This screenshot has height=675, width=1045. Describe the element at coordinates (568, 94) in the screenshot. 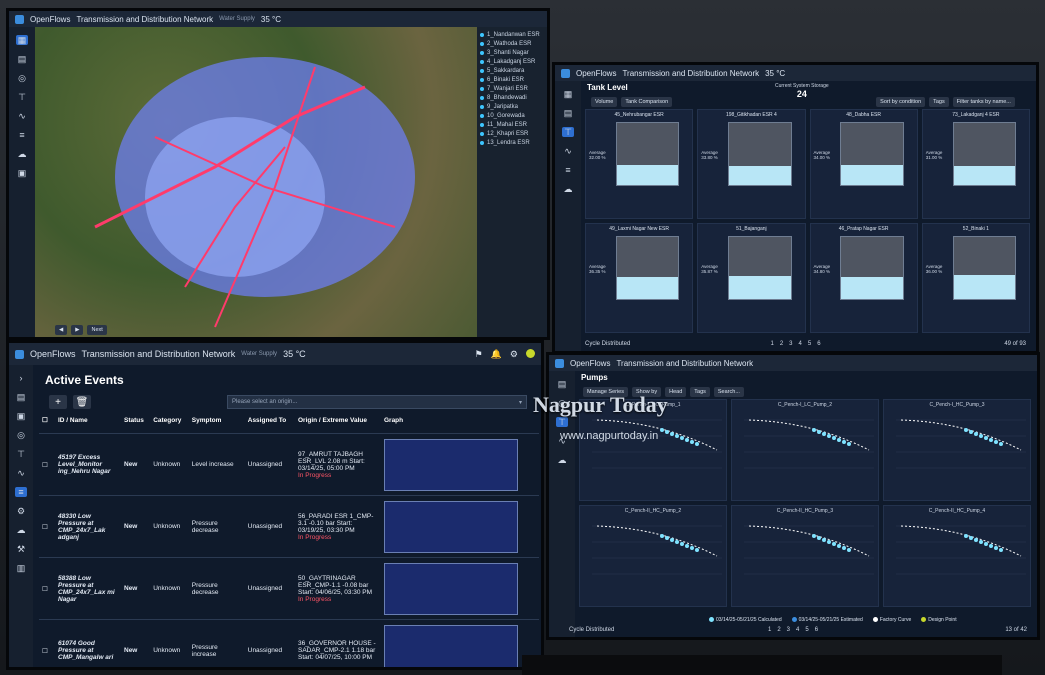

I see `map-icon: ▦` at that location.